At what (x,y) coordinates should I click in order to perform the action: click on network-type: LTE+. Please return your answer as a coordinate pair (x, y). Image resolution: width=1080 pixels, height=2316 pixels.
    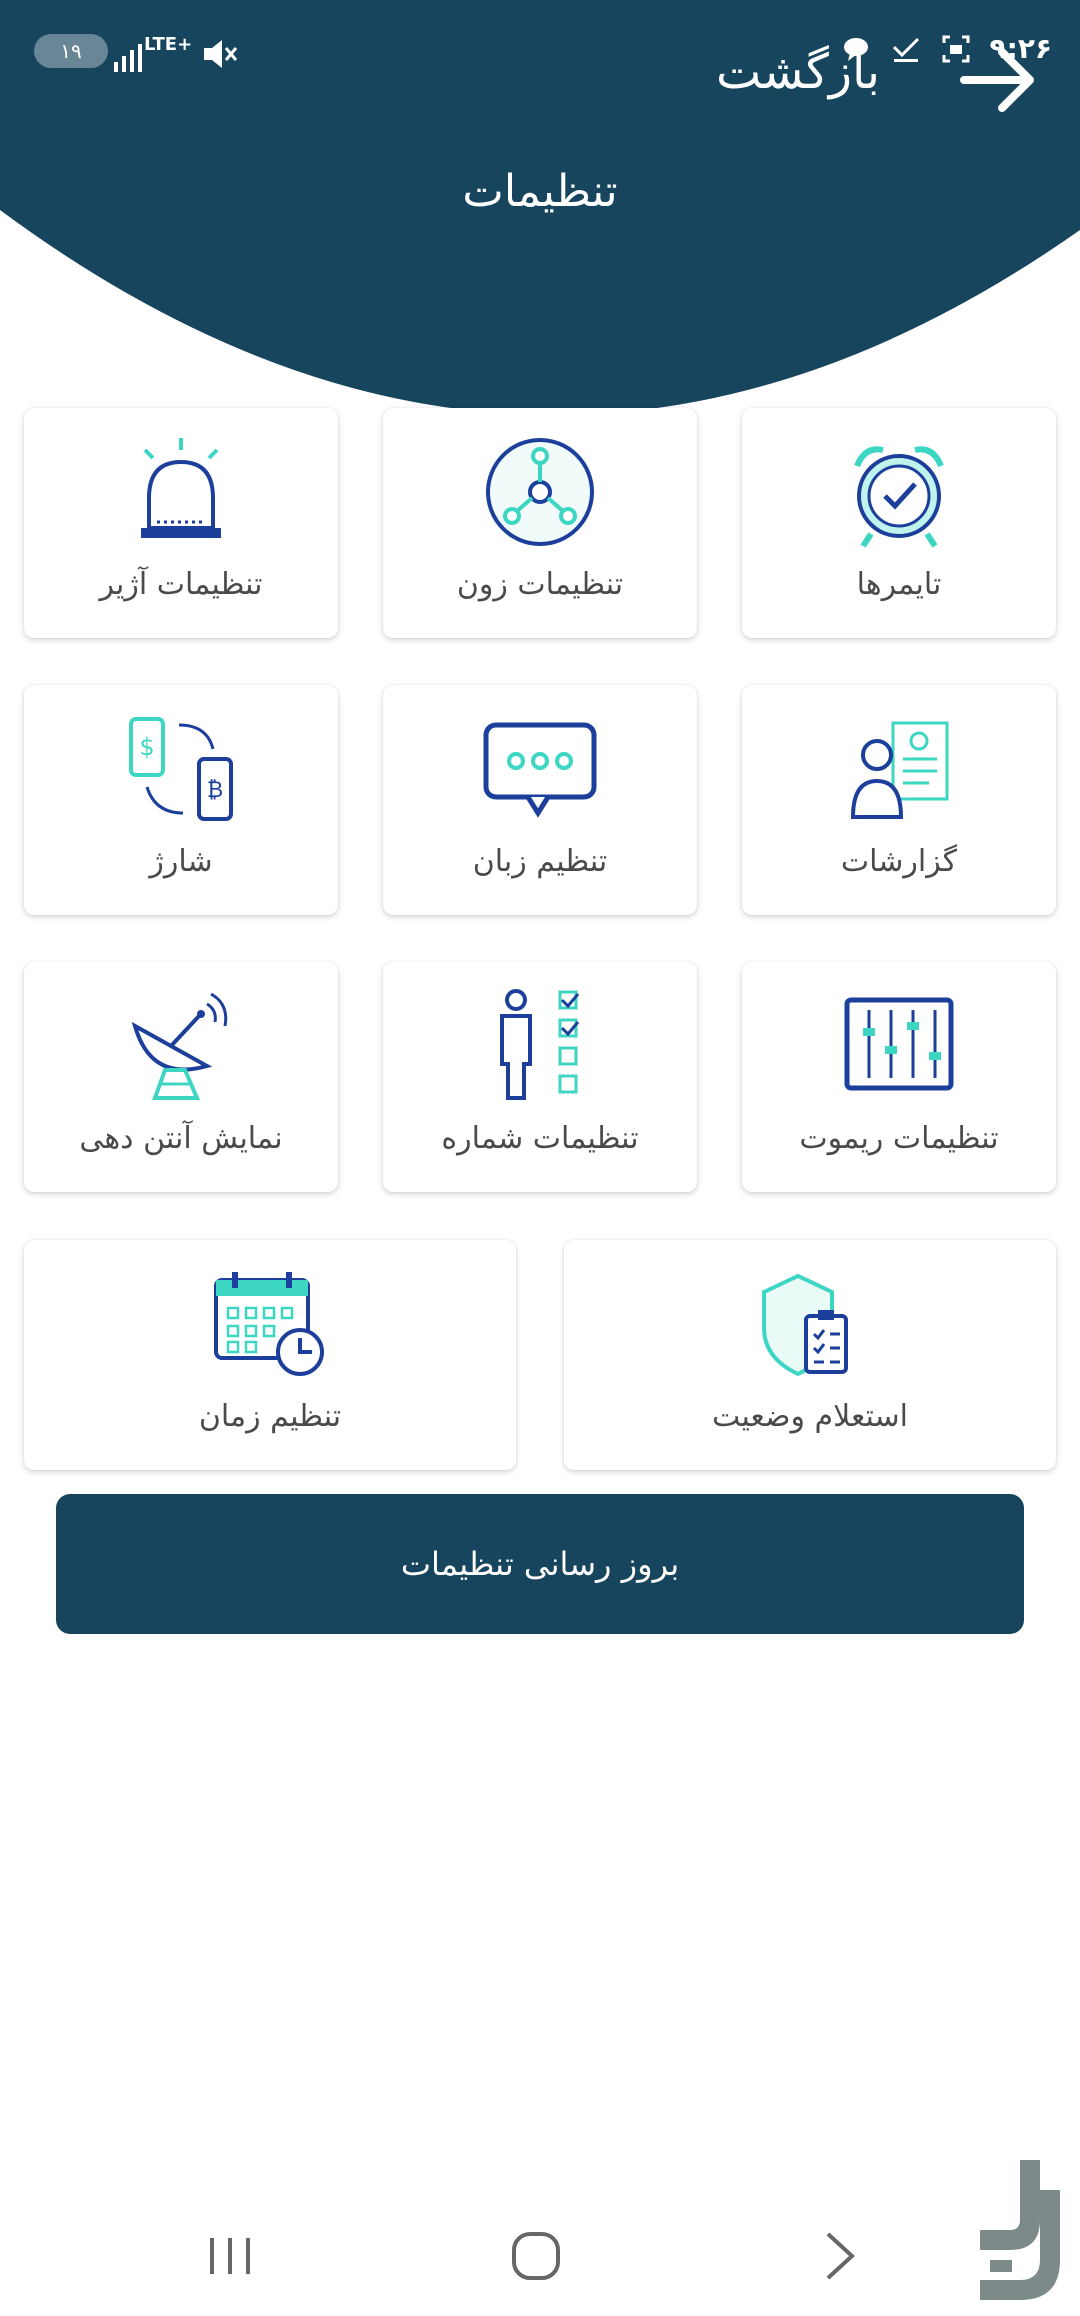
    Looking at the image, I should click on (168, 44).